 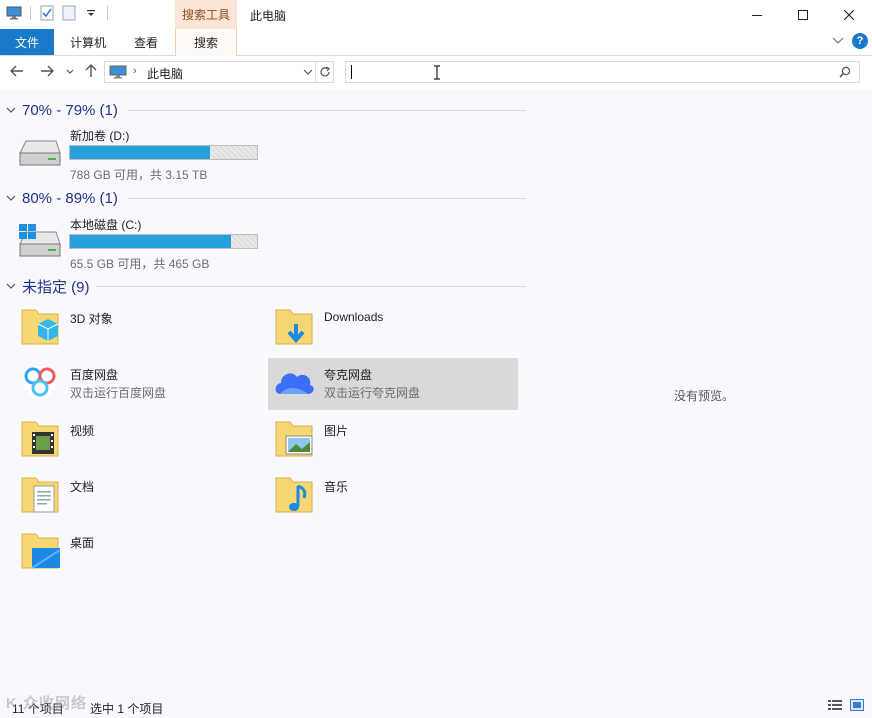 I want to click on drive-space-info: 65.5 GB 可用，共 465 GB, so click(x=140, y=264).